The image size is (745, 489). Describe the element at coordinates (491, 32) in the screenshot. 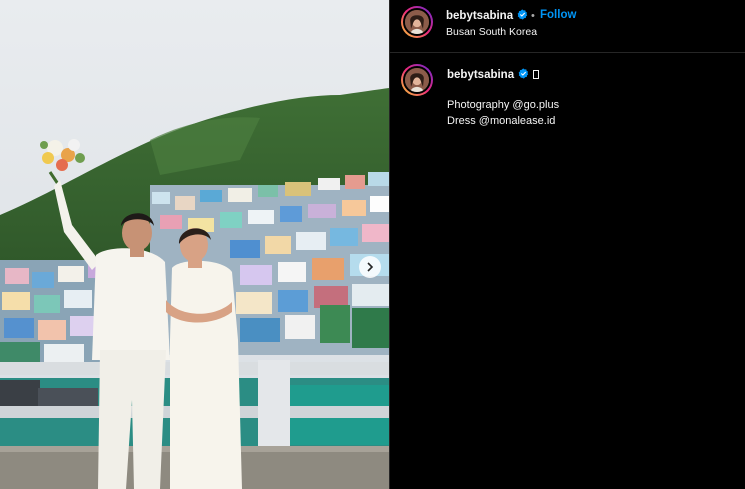

I see `post-location: Busan South Korea` at that location.